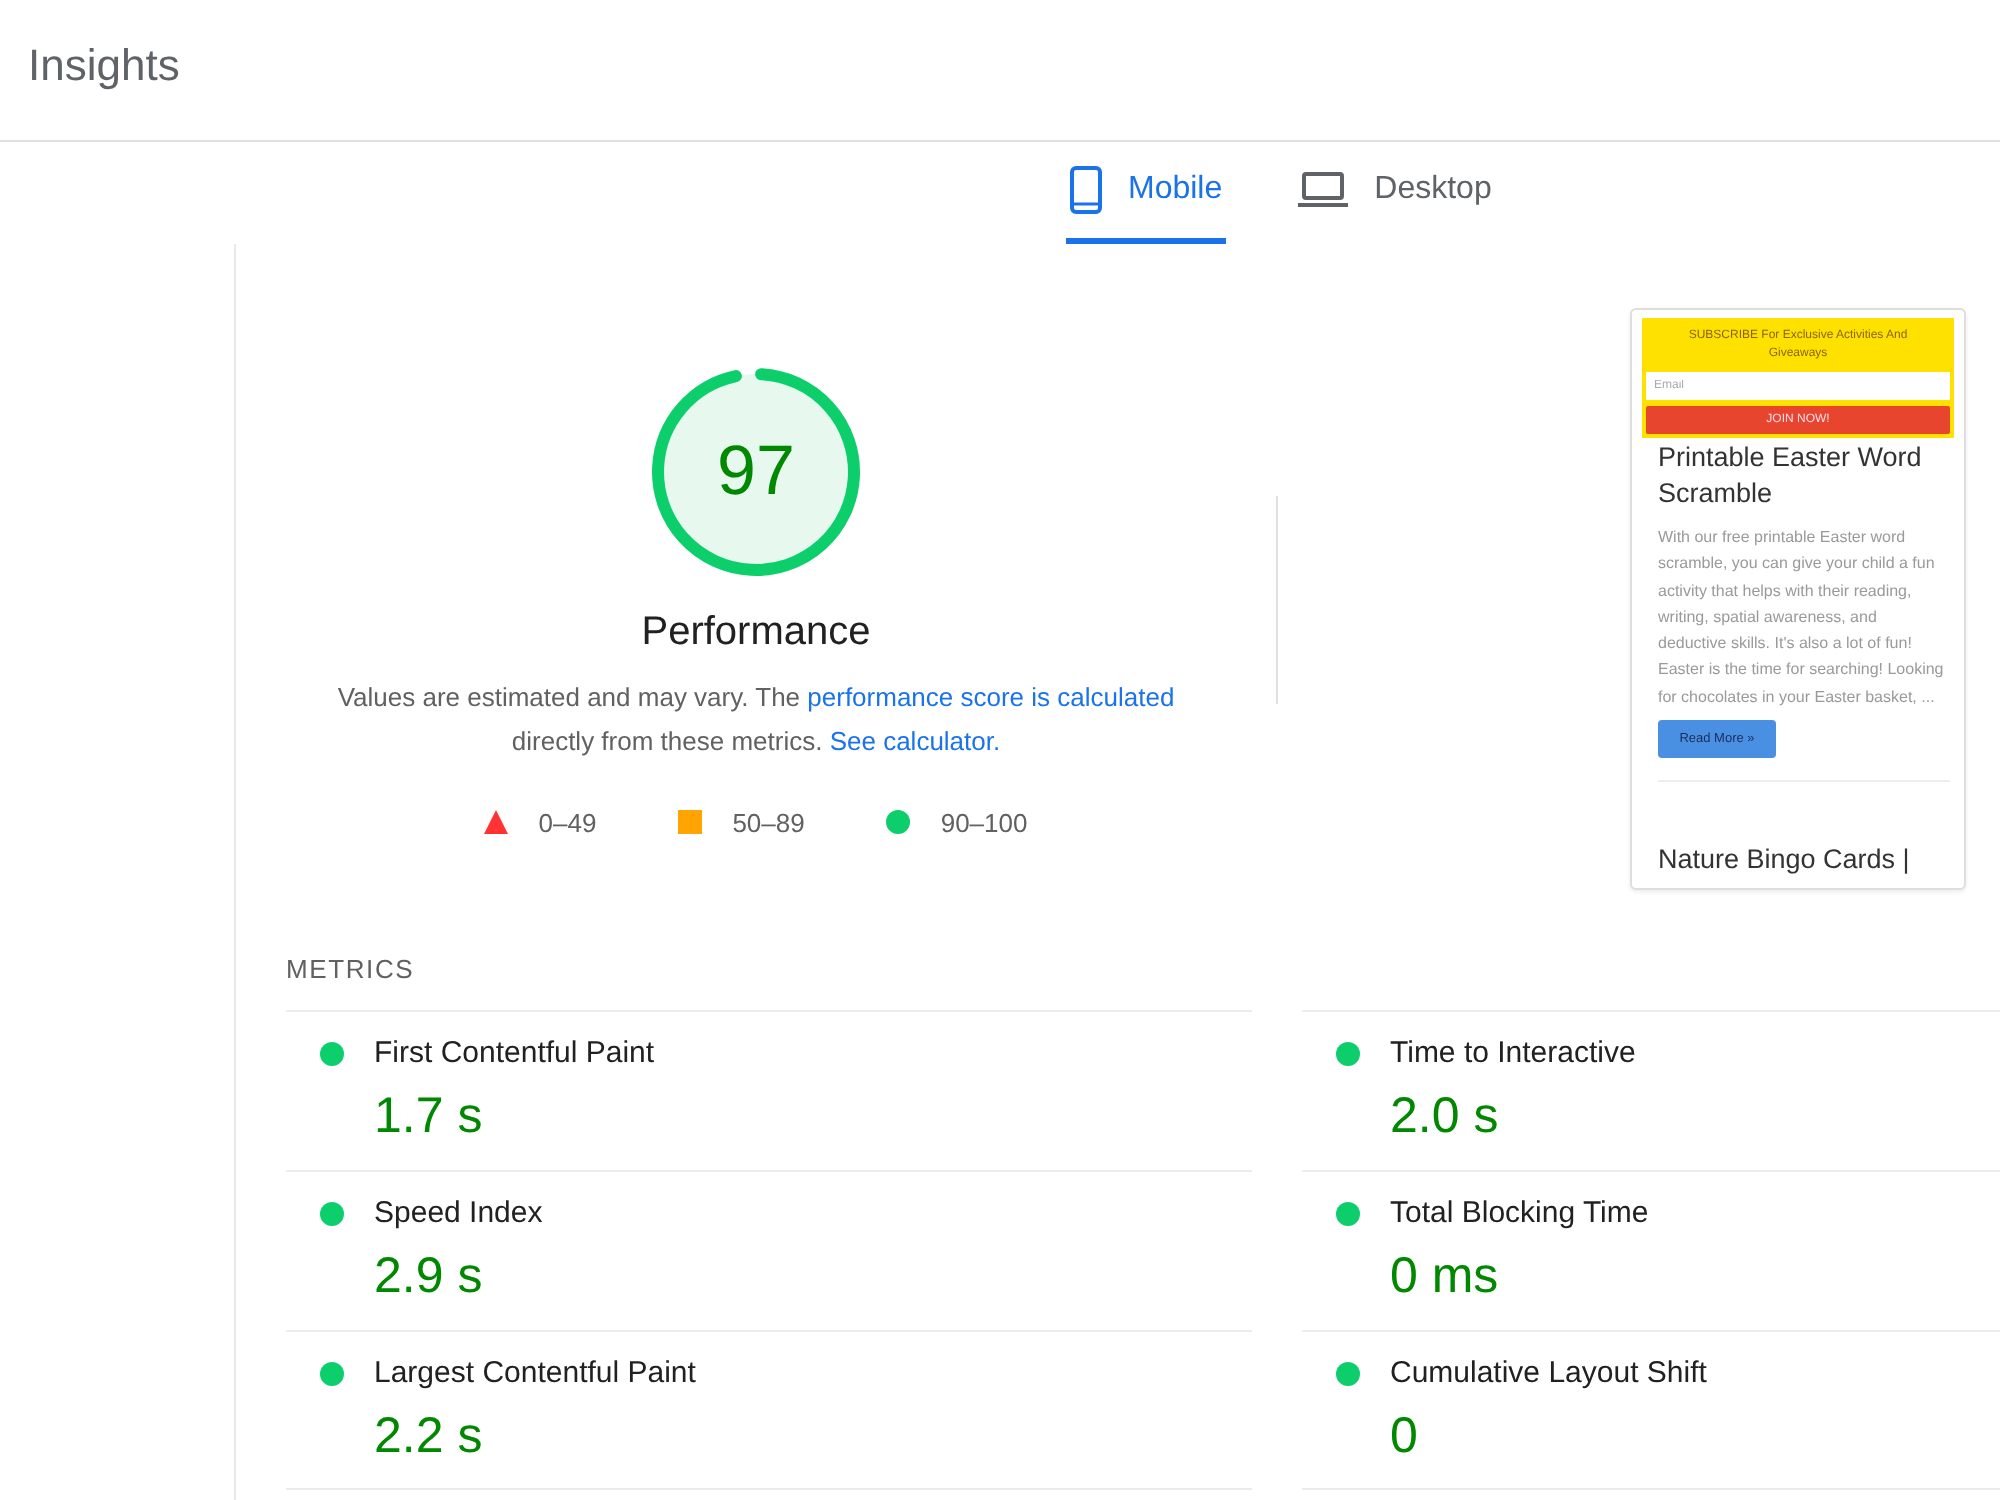 The width and height of the screenshot is (2000, 1500). I want to click on metric-value: 1.7 s, so click(428, 1116).